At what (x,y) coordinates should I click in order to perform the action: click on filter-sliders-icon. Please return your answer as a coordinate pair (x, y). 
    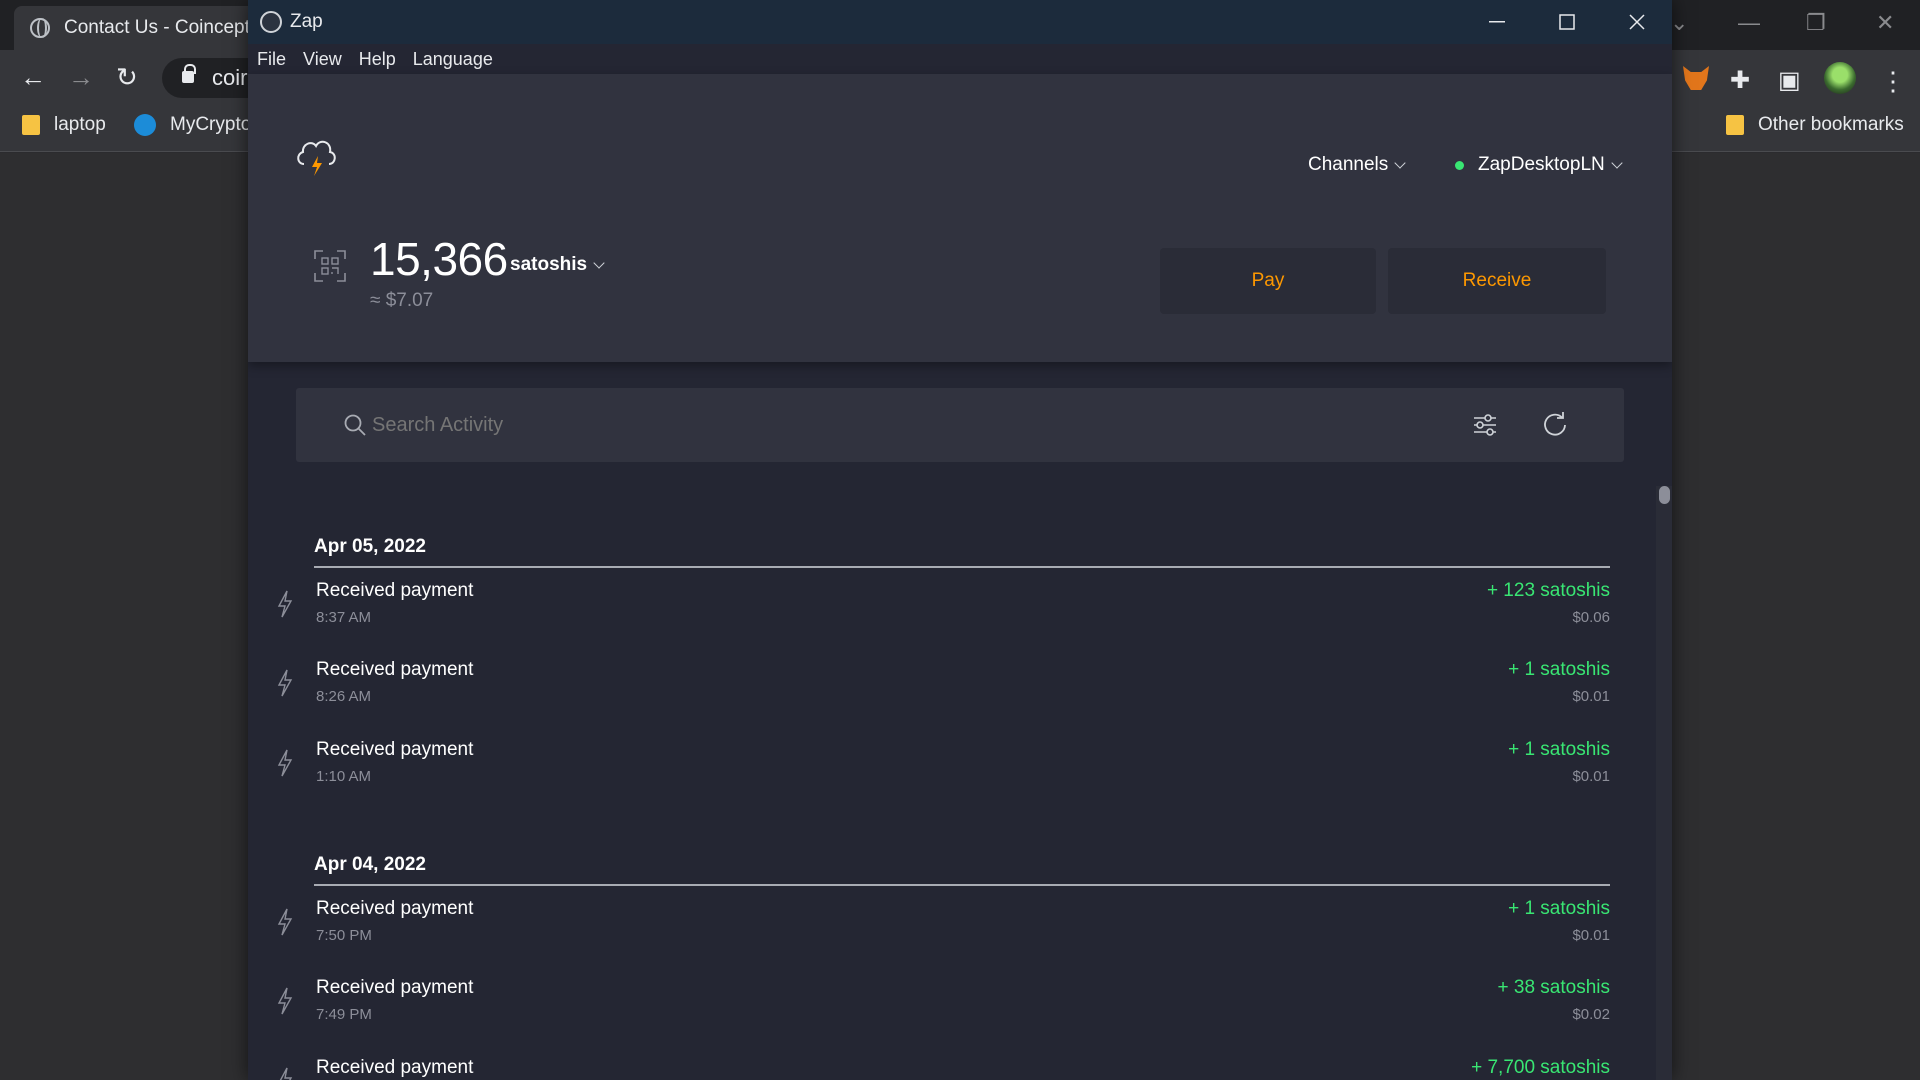
    Looking at the image, I should click on (1485, 425).